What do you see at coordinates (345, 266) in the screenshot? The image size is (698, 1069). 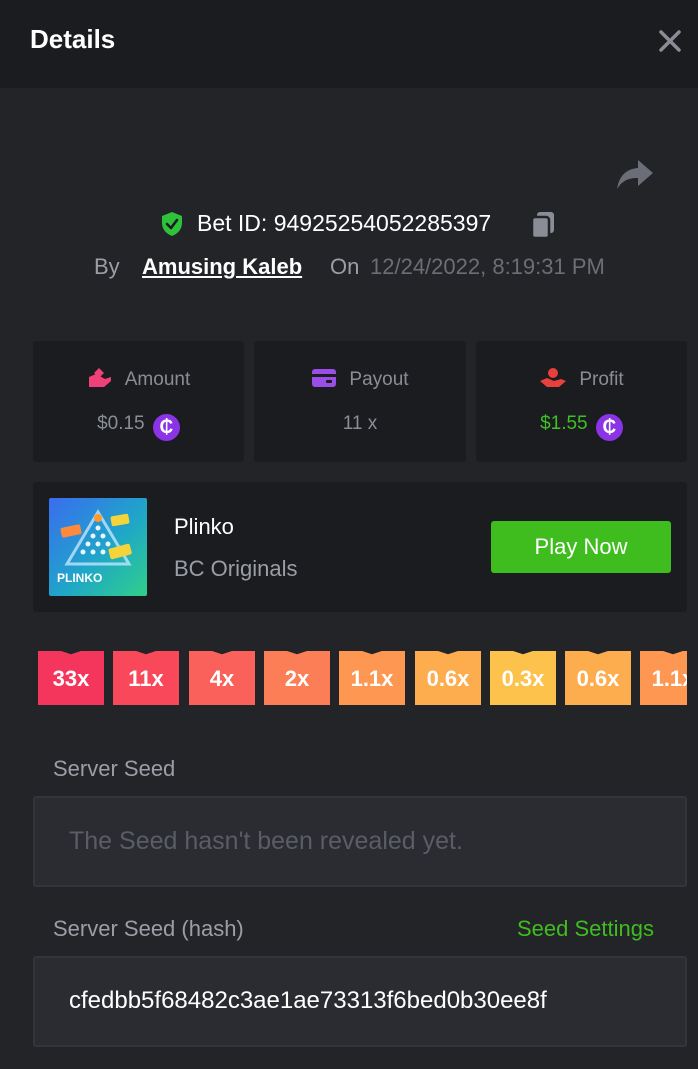 I see `on-label: On` at bounding box center [345, 266].